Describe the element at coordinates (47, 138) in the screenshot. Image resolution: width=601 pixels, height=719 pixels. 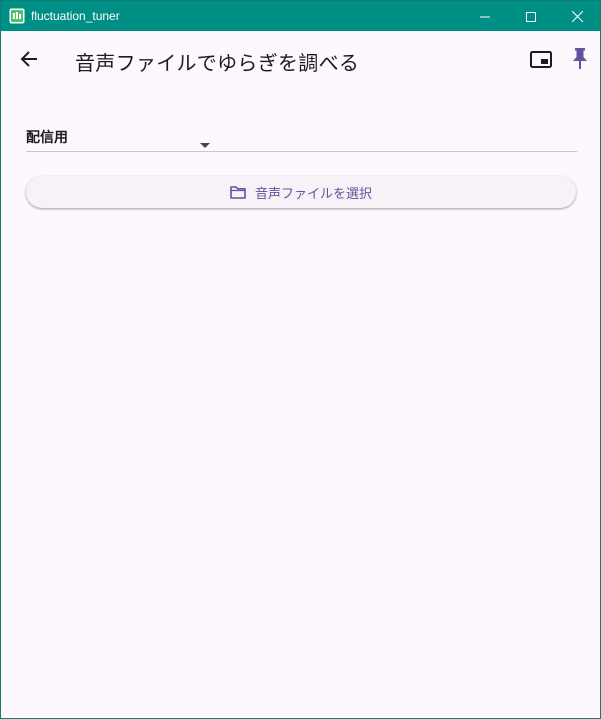
I see `dropdown-selected-value: 配信用` at that location.